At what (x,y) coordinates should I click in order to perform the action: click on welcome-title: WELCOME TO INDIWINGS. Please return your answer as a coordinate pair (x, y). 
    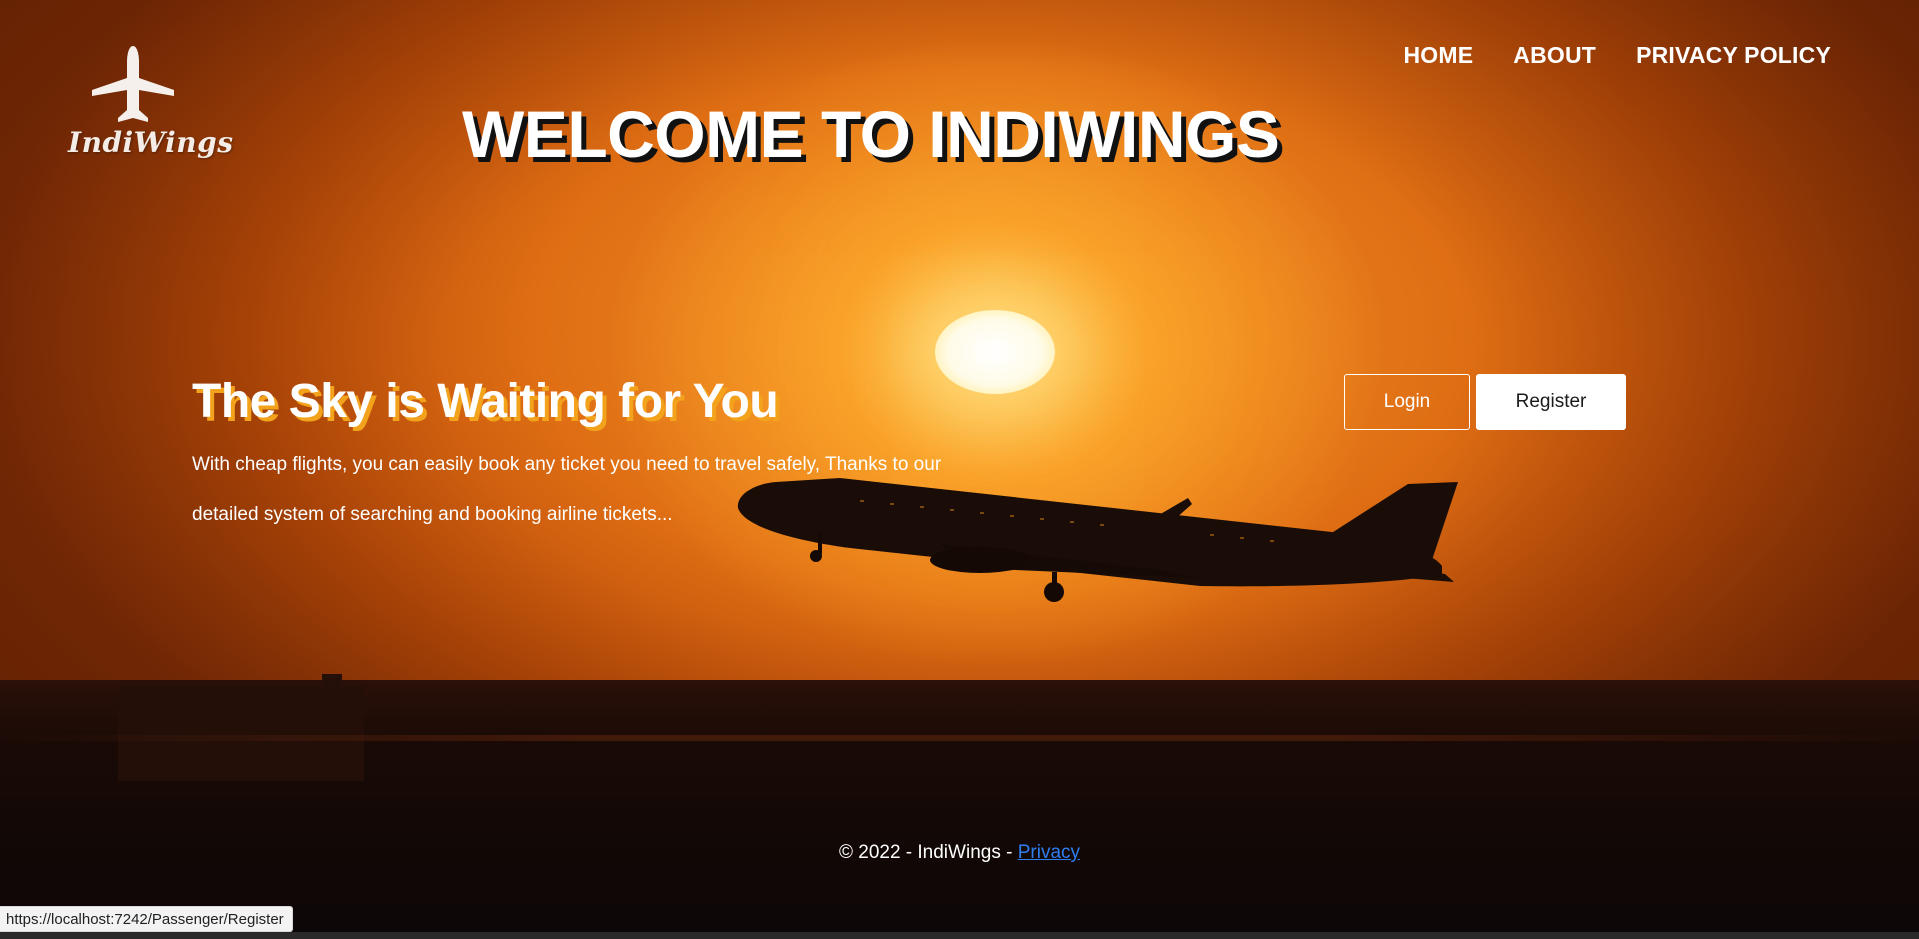
    Looking at the image, I should click on (871, 134).